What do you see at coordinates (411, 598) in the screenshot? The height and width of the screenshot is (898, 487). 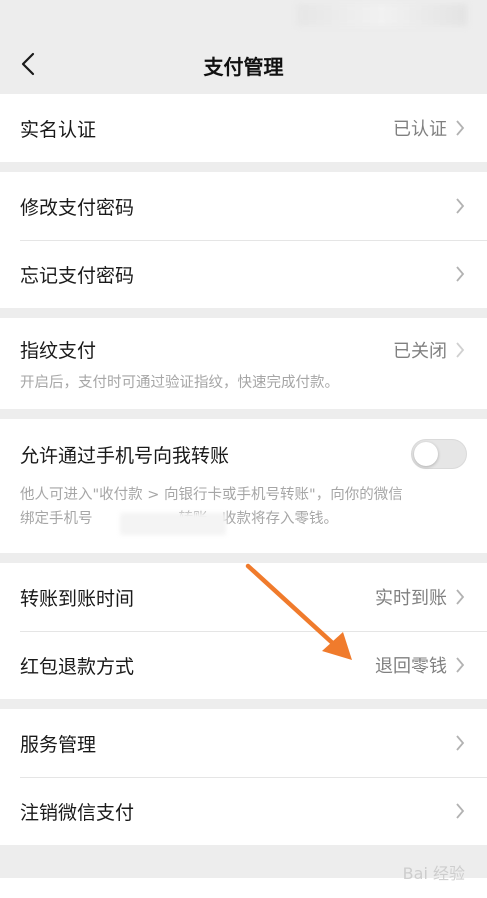 I see `row-value: 实时到账` at bounding box center [411, 598].